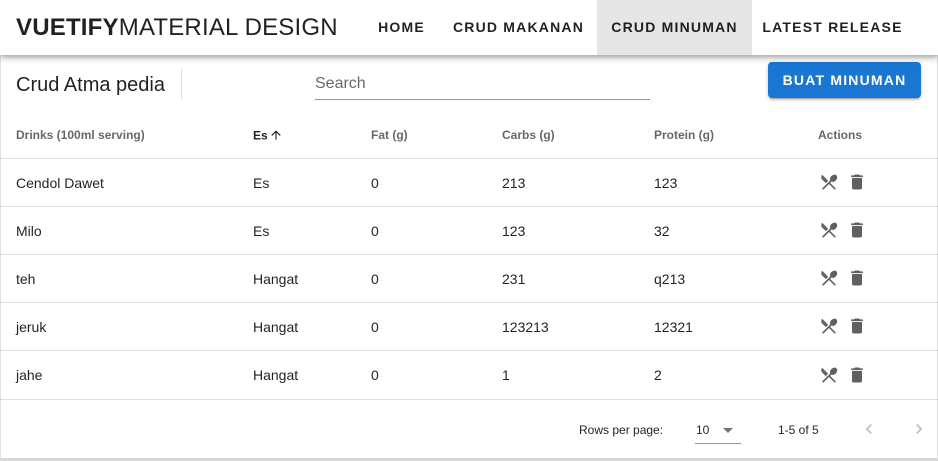 This screenshot has height=461, width=938. What do you see at coordinates (67, 27) in the screenshot?
I see `brand-bold: VUETIFY` at bounding box center [67, 27].